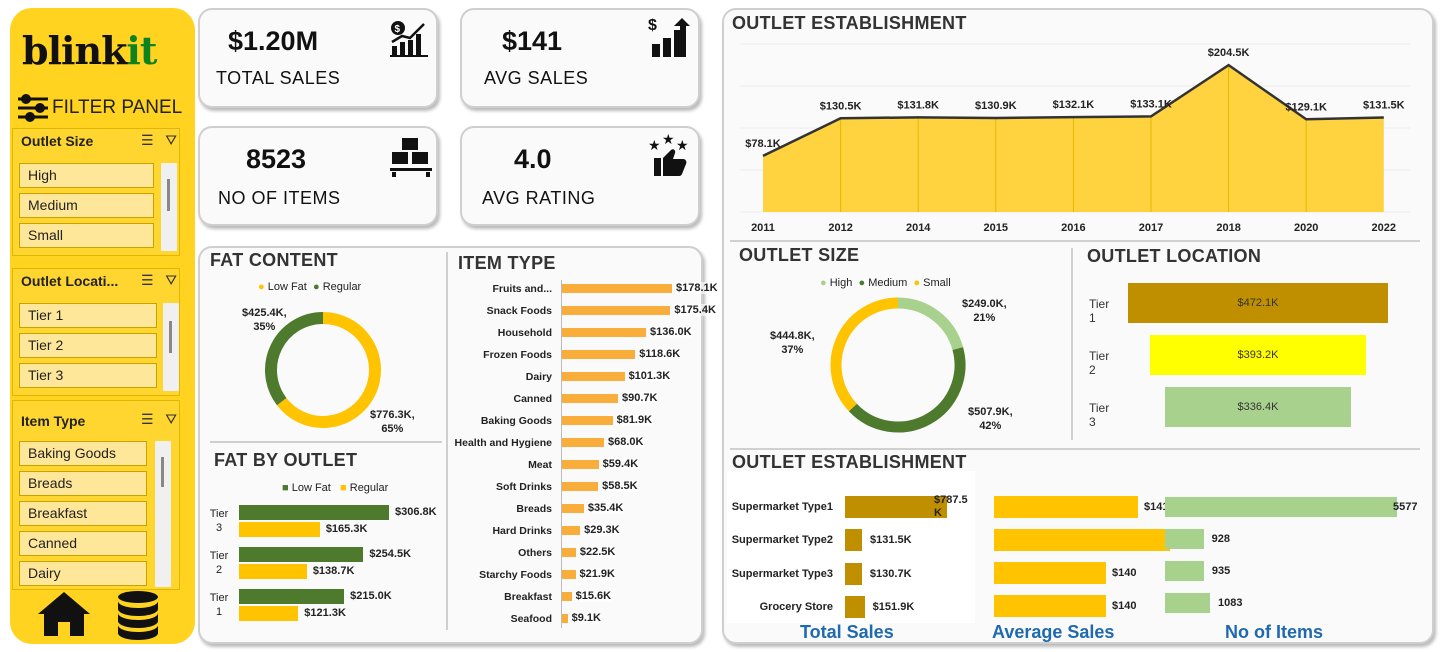 The height and width of the screenshot is (652, 1441). What do you see at coordinates (273, 41) in the screenshot?
I see `kpi-value: $1.20M` at bounding box center [273, 41].